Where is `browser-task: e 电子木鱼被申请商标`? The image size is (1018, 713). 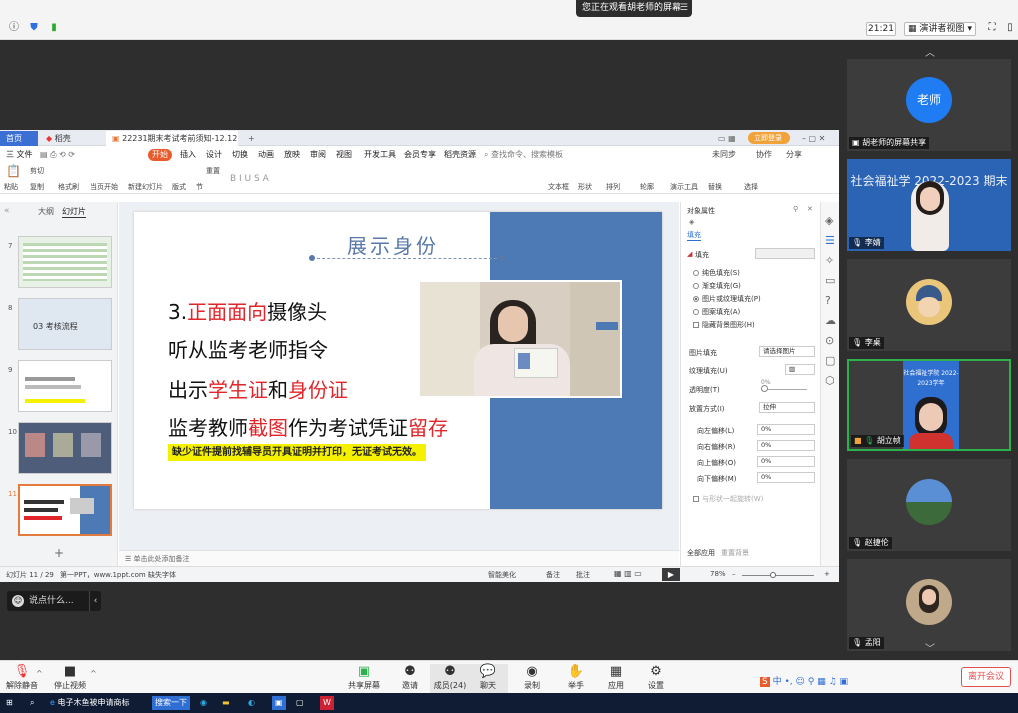
browser-task: e 电子木鱼被申请商标 is located at coordinates (100, 703).